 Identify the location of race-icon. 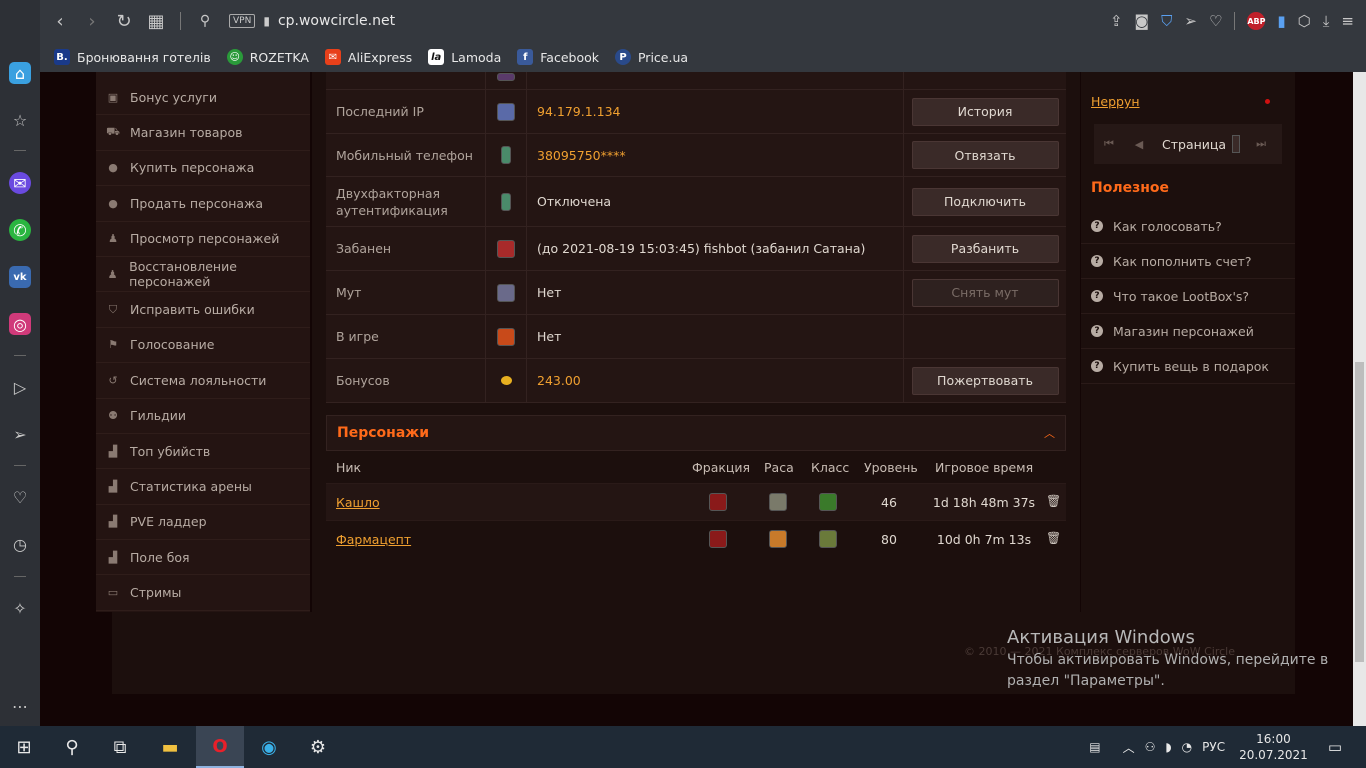
(778, 502).